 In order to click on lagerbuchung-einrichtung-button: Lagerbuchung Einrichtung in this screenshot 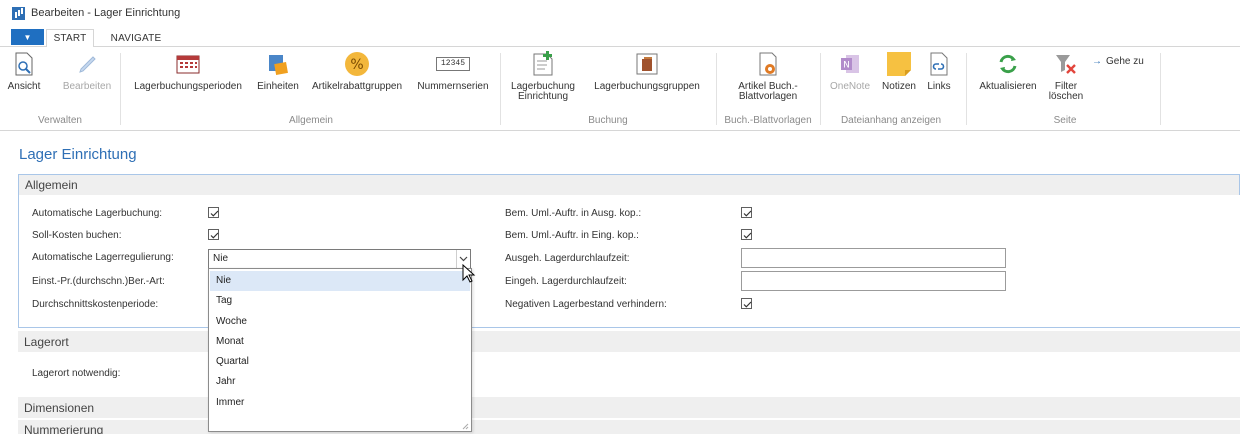, I will do `click(543, 76)`.